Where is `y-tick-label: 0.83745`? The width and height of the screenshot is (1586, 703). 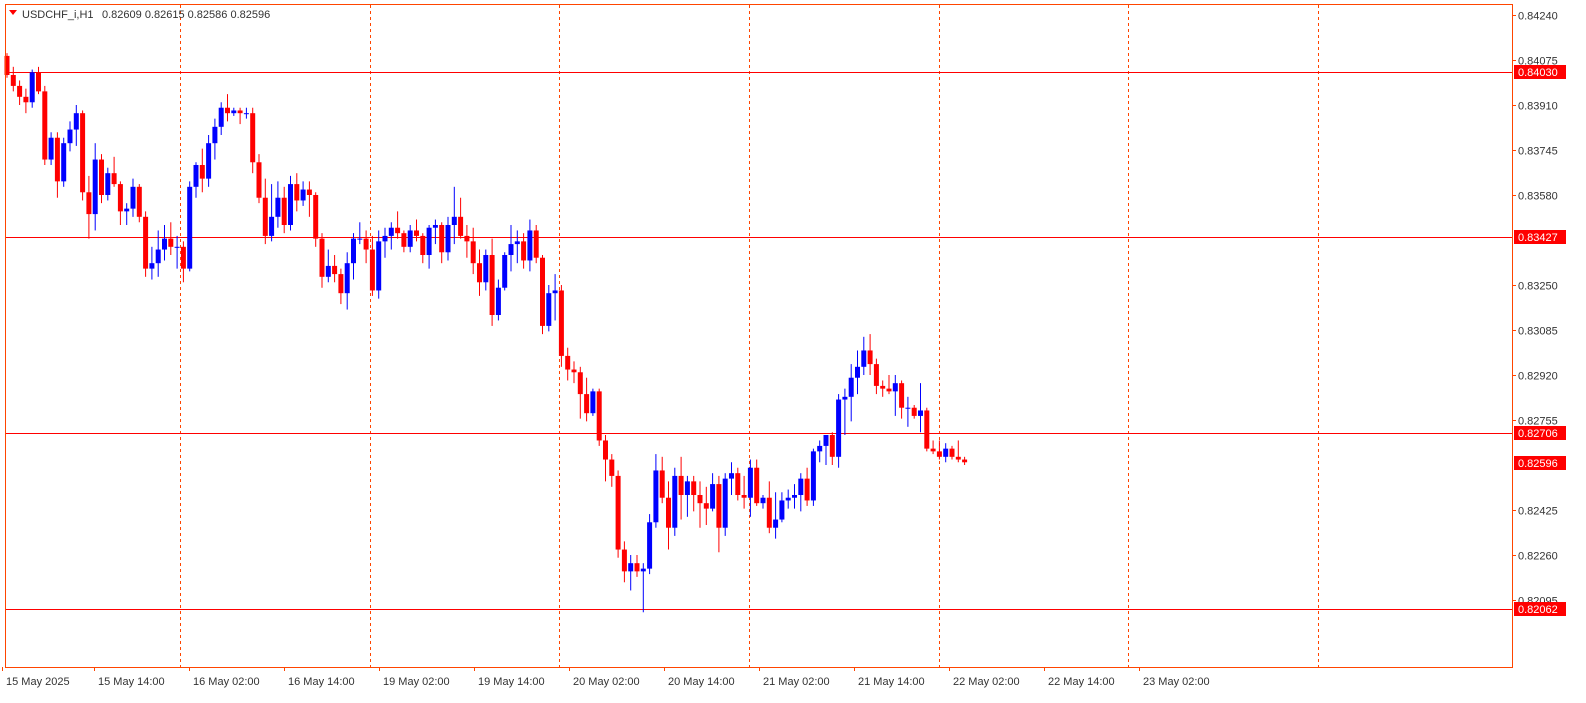
y-tick-label: 0.83745 is located at coordinates (1538, 152).